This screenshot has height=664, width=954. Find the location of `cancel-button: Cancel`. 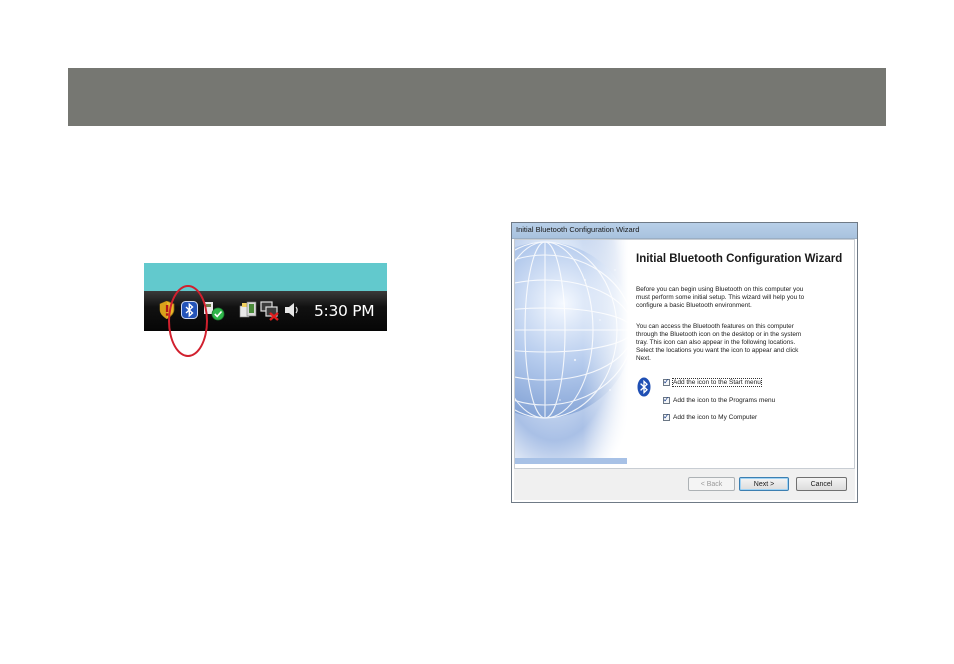

cancel-button: Cancel is located at coordinates (821, 484).